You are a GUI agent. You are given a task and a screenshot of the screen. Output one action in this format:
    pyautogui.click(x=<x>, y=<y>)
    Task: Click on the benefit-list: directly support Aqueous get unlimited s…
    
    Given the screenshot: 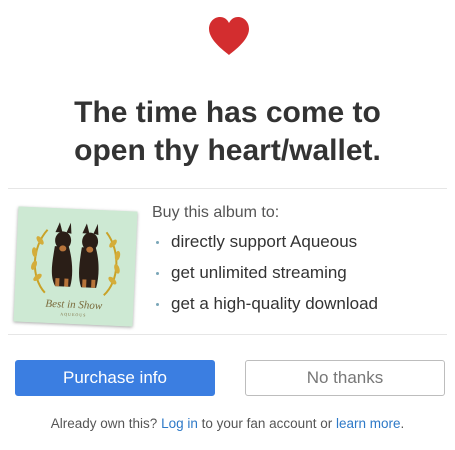 What is the action you would take?
    pyautogui.click(x=265, y=276)
    